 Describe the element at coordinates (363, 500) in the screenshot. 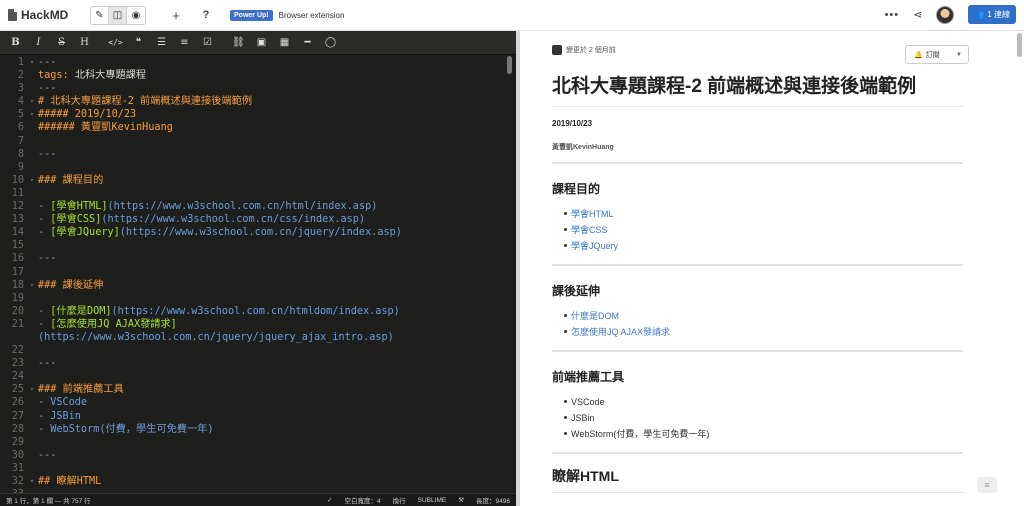

I see `indent-setting: 空白寬度：4` at that location.